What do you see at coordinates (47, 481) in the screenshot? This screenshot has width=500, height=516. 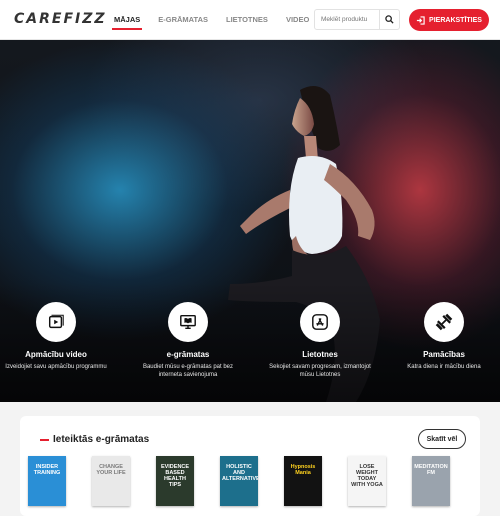 I see `book-cover: INSIDER TRAINING` at bounding box center [47, 481].